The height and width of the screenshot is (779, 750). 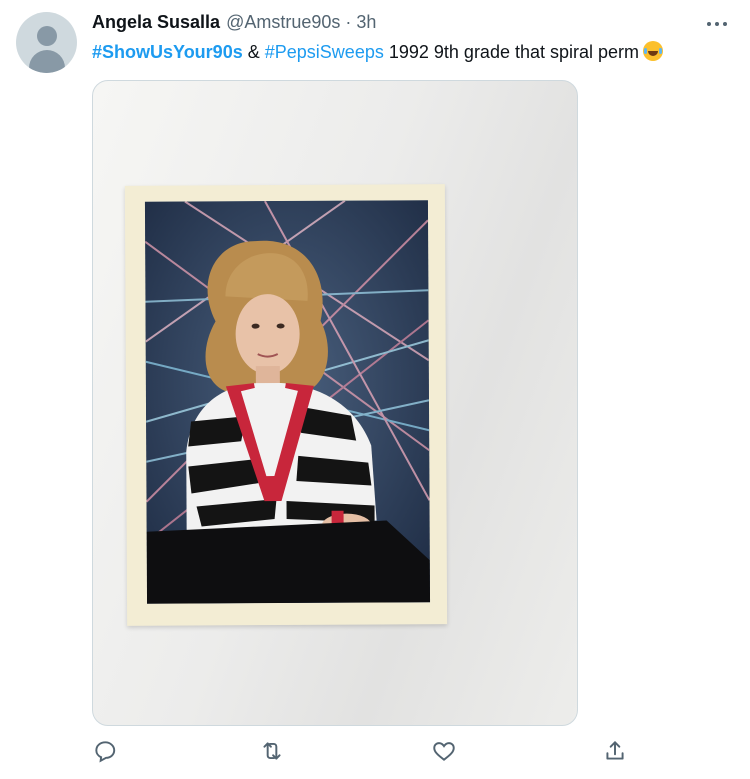 I want to click on hashtag-link: #ShowUsYour90s, so click(x=167, y=52).